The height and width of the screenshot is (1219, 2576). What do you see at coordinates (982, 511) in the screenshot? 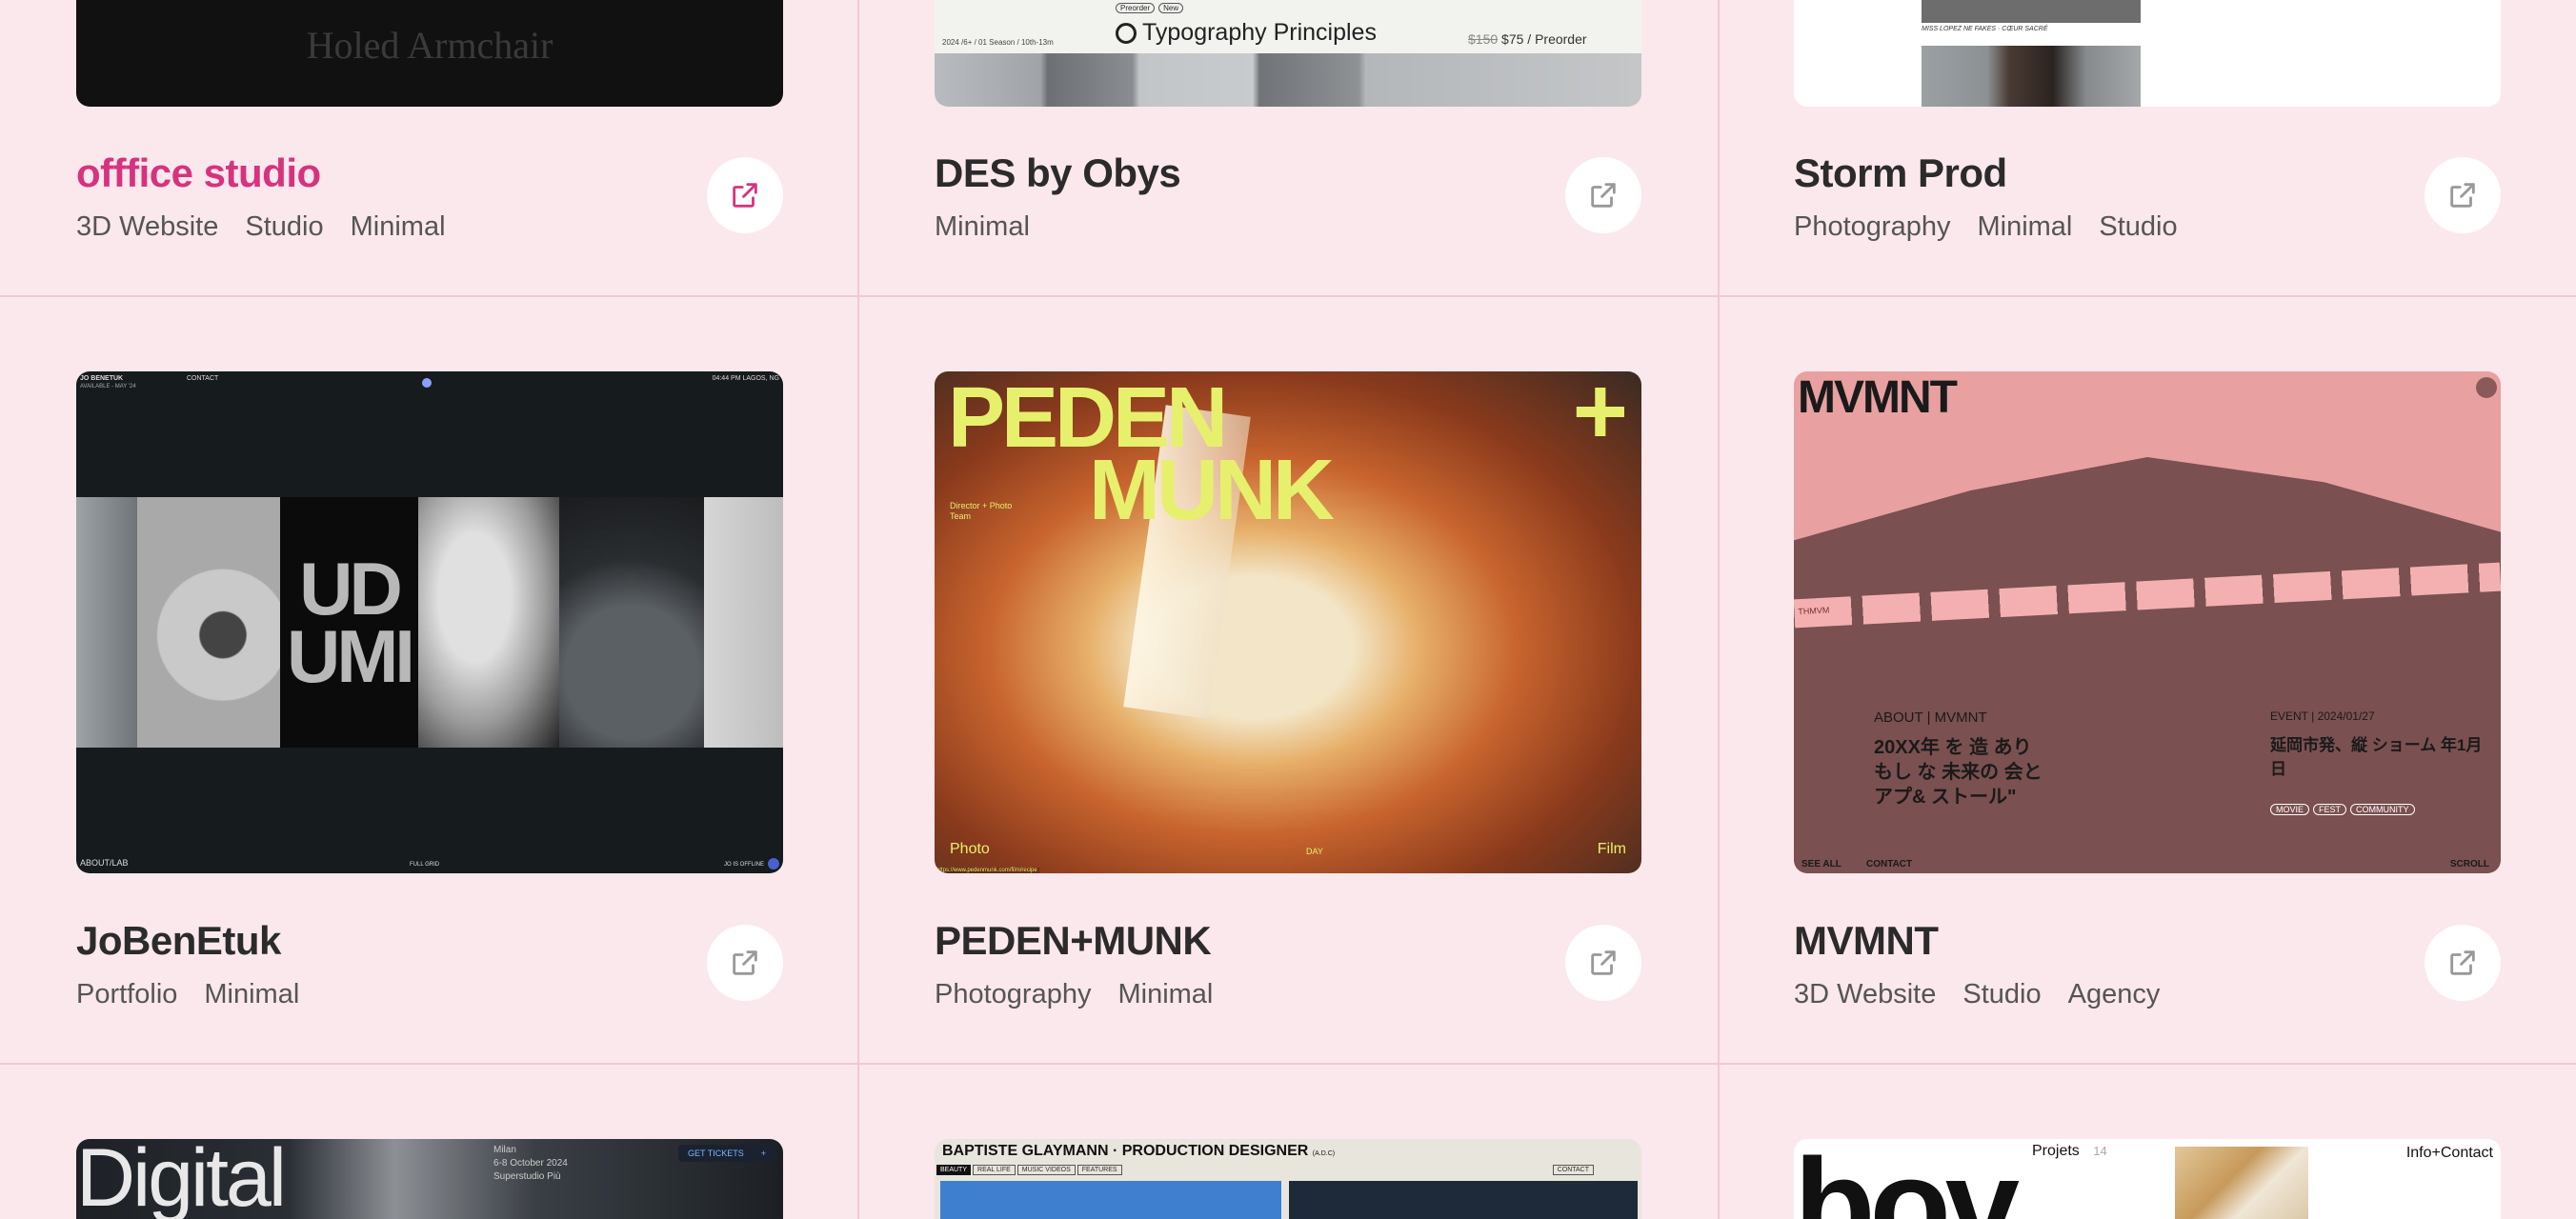
I see `thumb-label: Director + Photo Team` at bounding box center [982, 511].